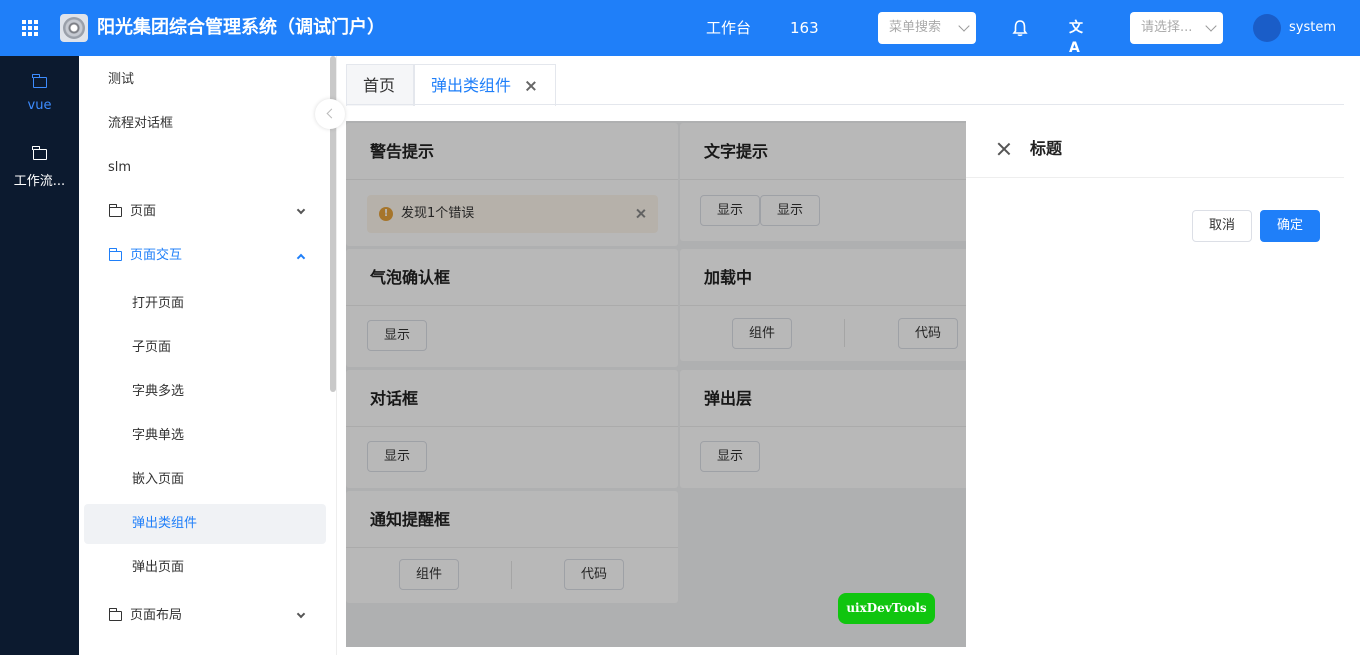 The image size is (1360, 655). I want to click on sidebar-item-page-layout: 页面布局, so click(205, 616).